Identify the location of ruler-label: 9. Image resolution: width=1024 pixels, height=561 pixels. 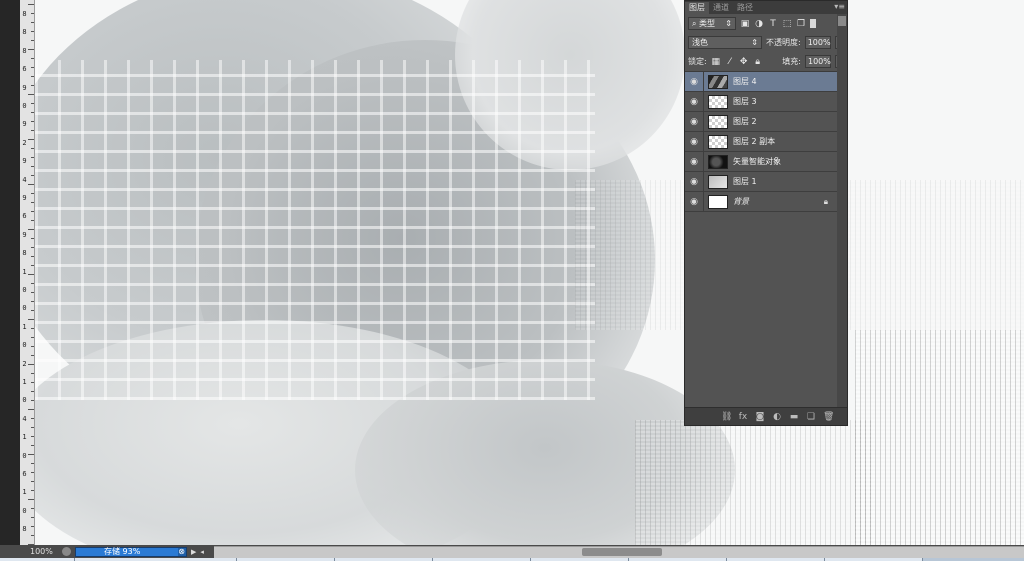
(24, 124).